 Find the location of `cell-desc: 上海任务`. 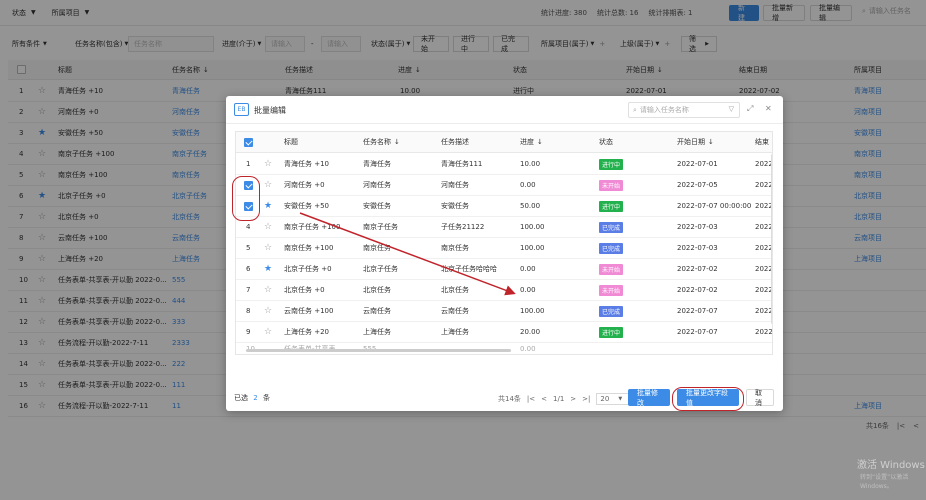

cell-desc: 上海任务 is located at coordinates (455, 332).